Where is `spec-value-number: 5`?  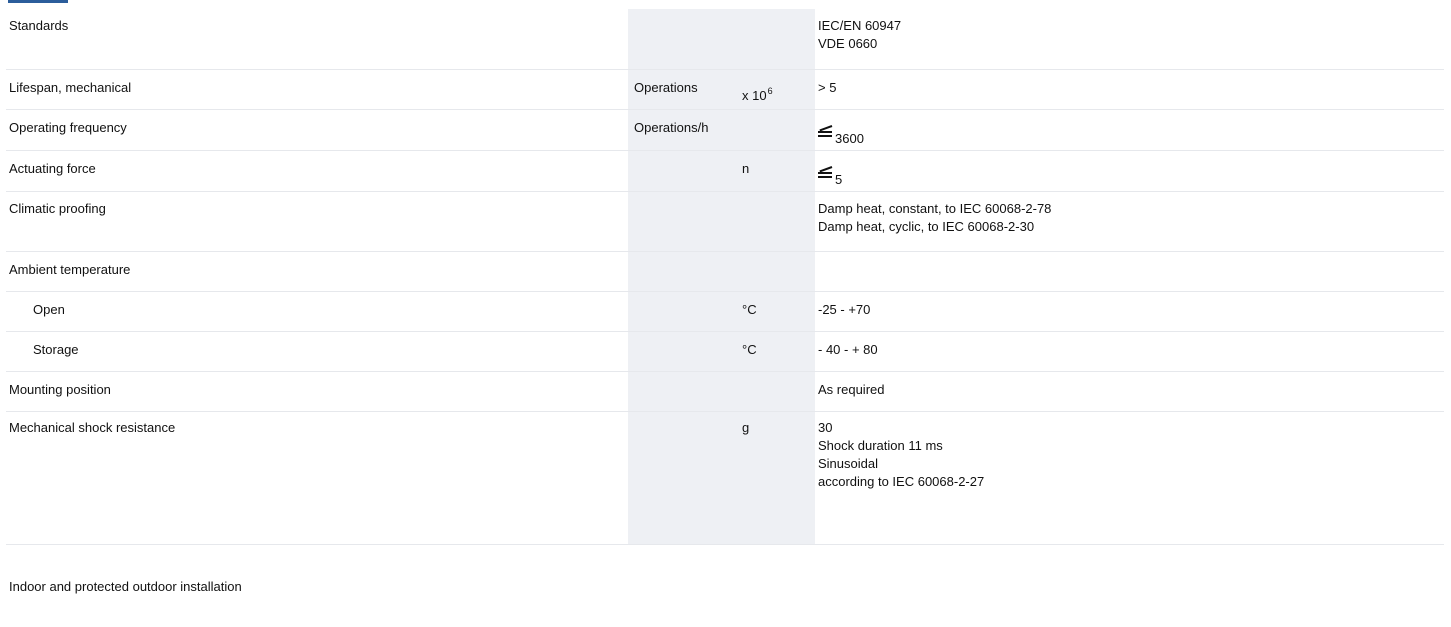
spec-value-number: 5 is located at coordinates (839, 179).